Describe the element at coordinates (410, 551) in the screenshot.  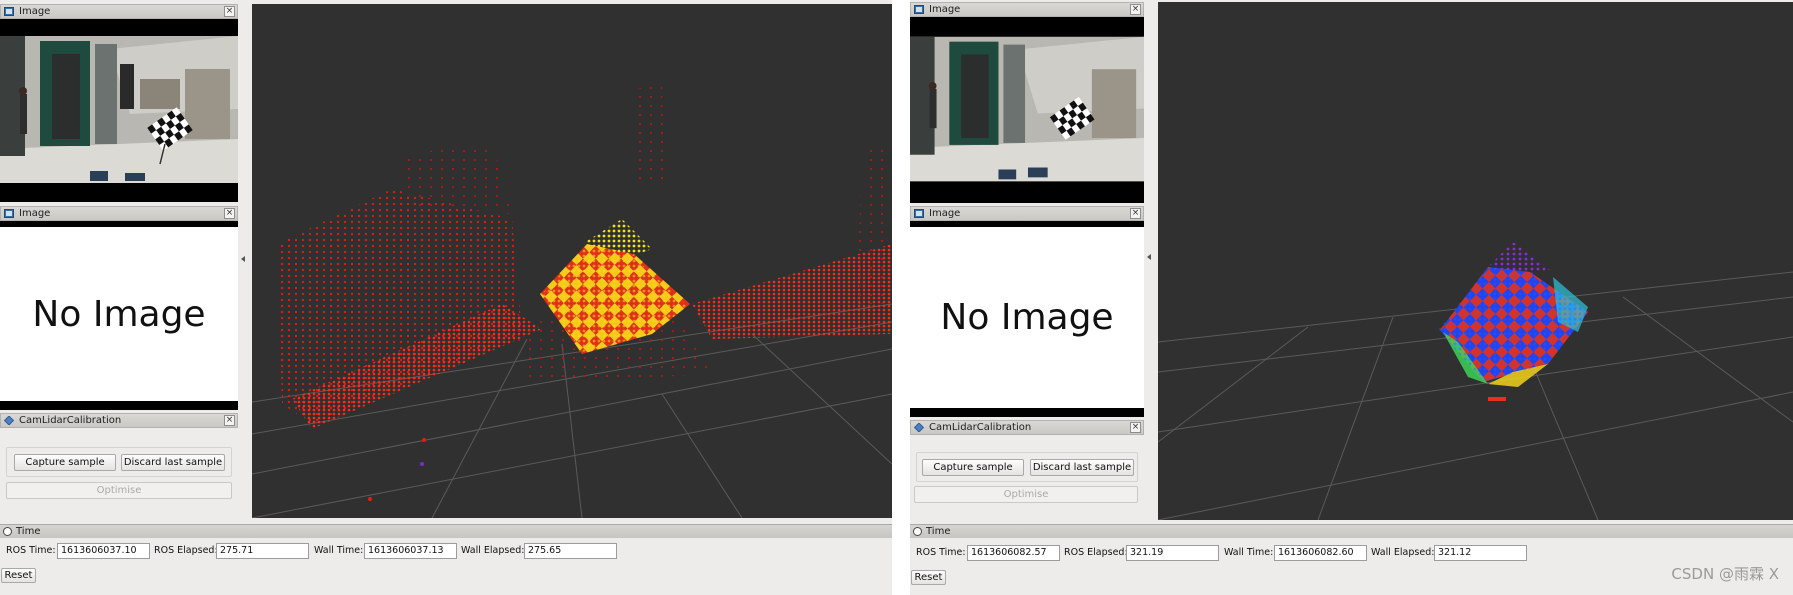
I see `wall-time-field: 1613606037.13` at that location.